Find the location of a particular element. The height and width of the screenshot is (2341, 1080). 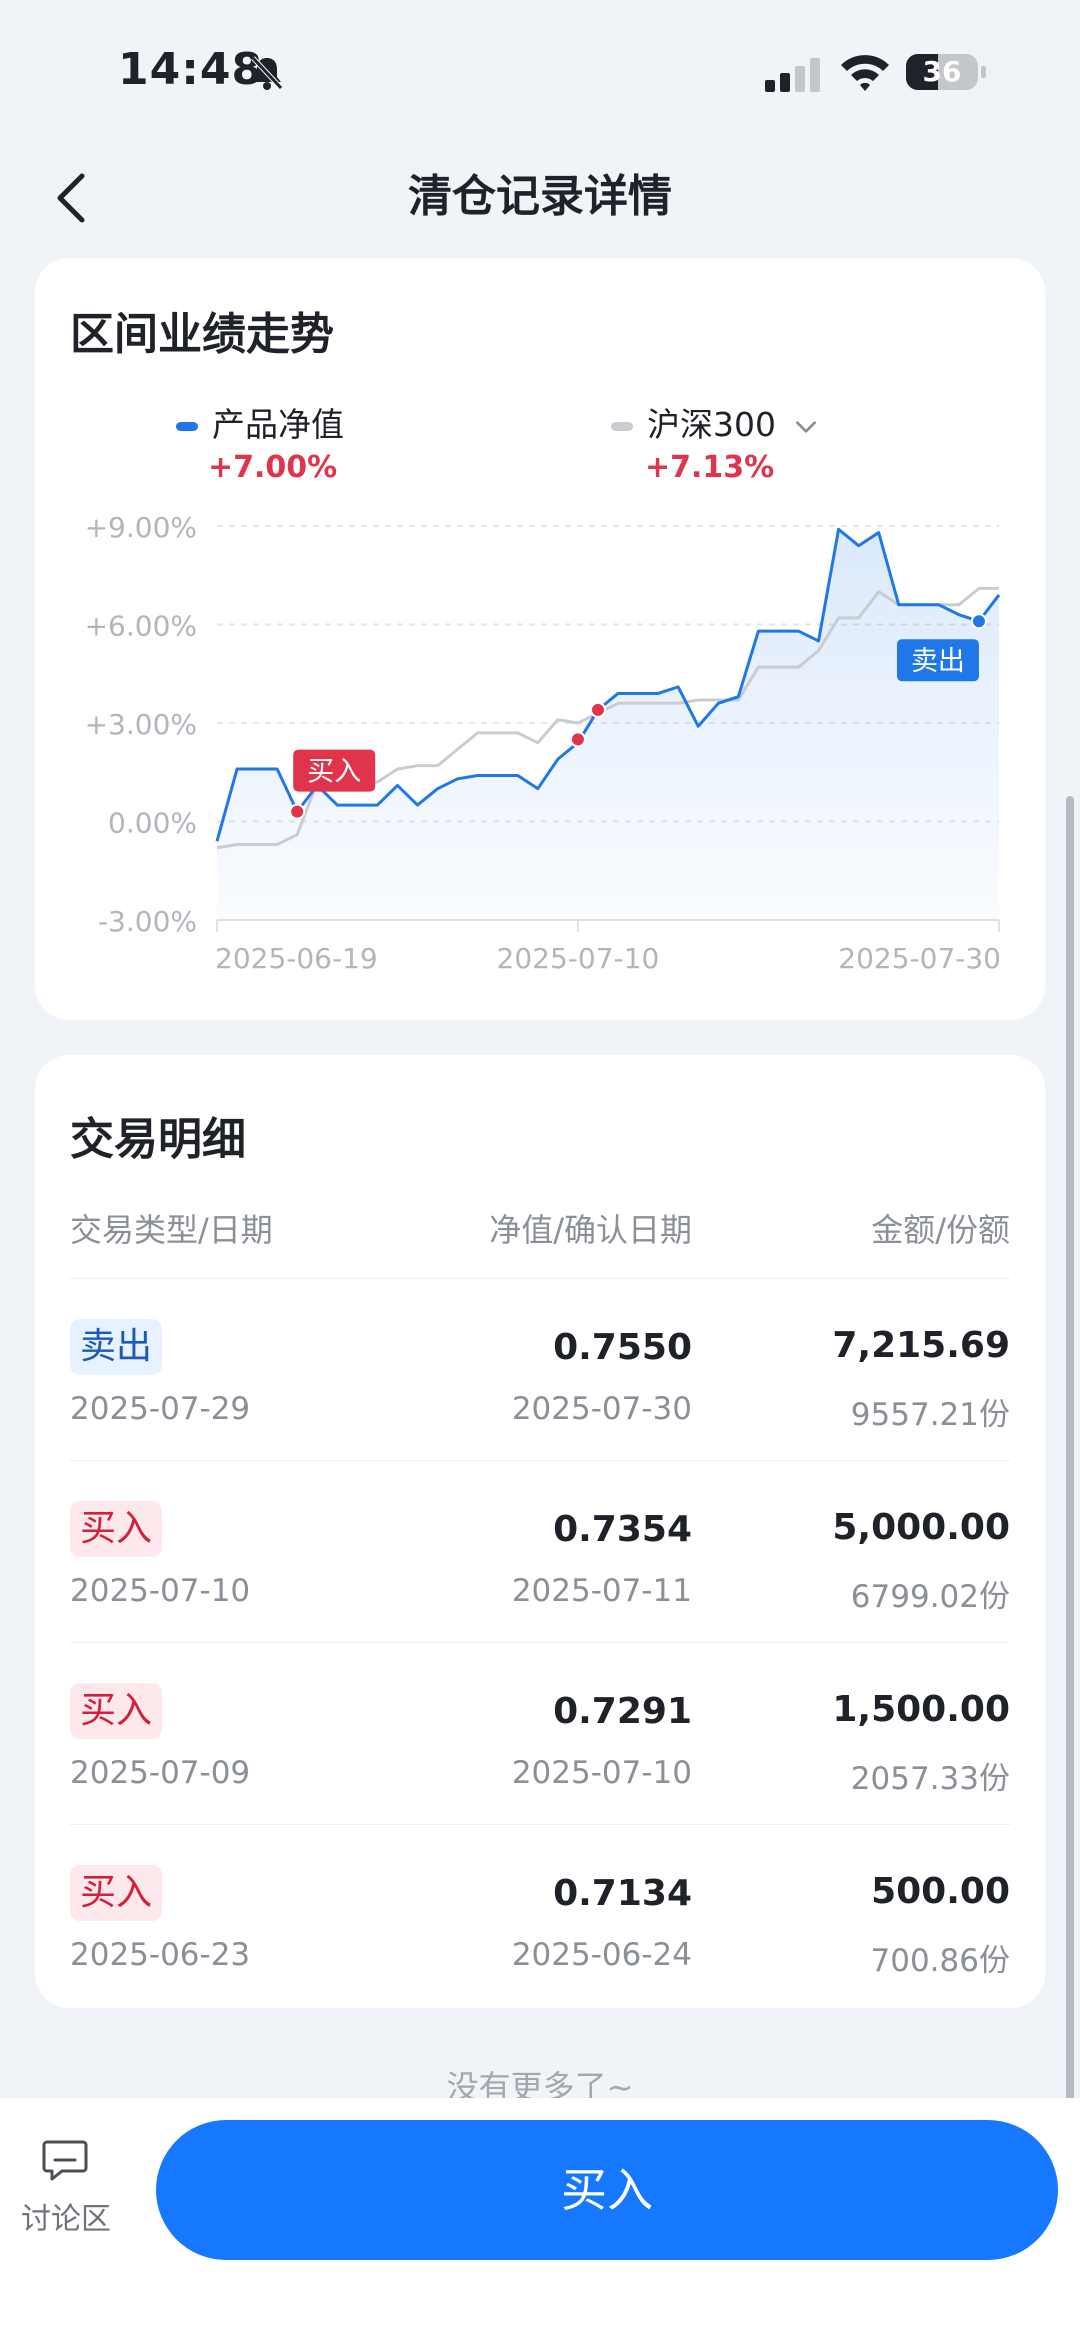

trade-date: 2025-07-10 is located at coordinates (160, 1591).